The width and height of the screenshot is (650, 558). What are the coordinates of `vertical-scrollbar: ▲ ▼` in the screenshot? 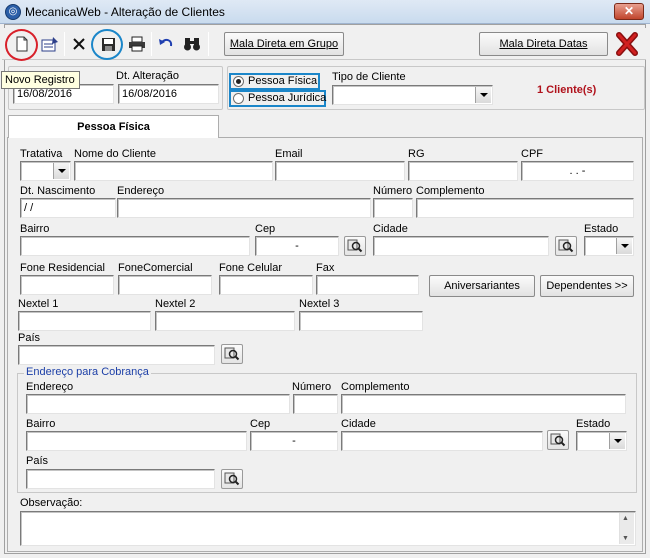 It's located at (626, 528).